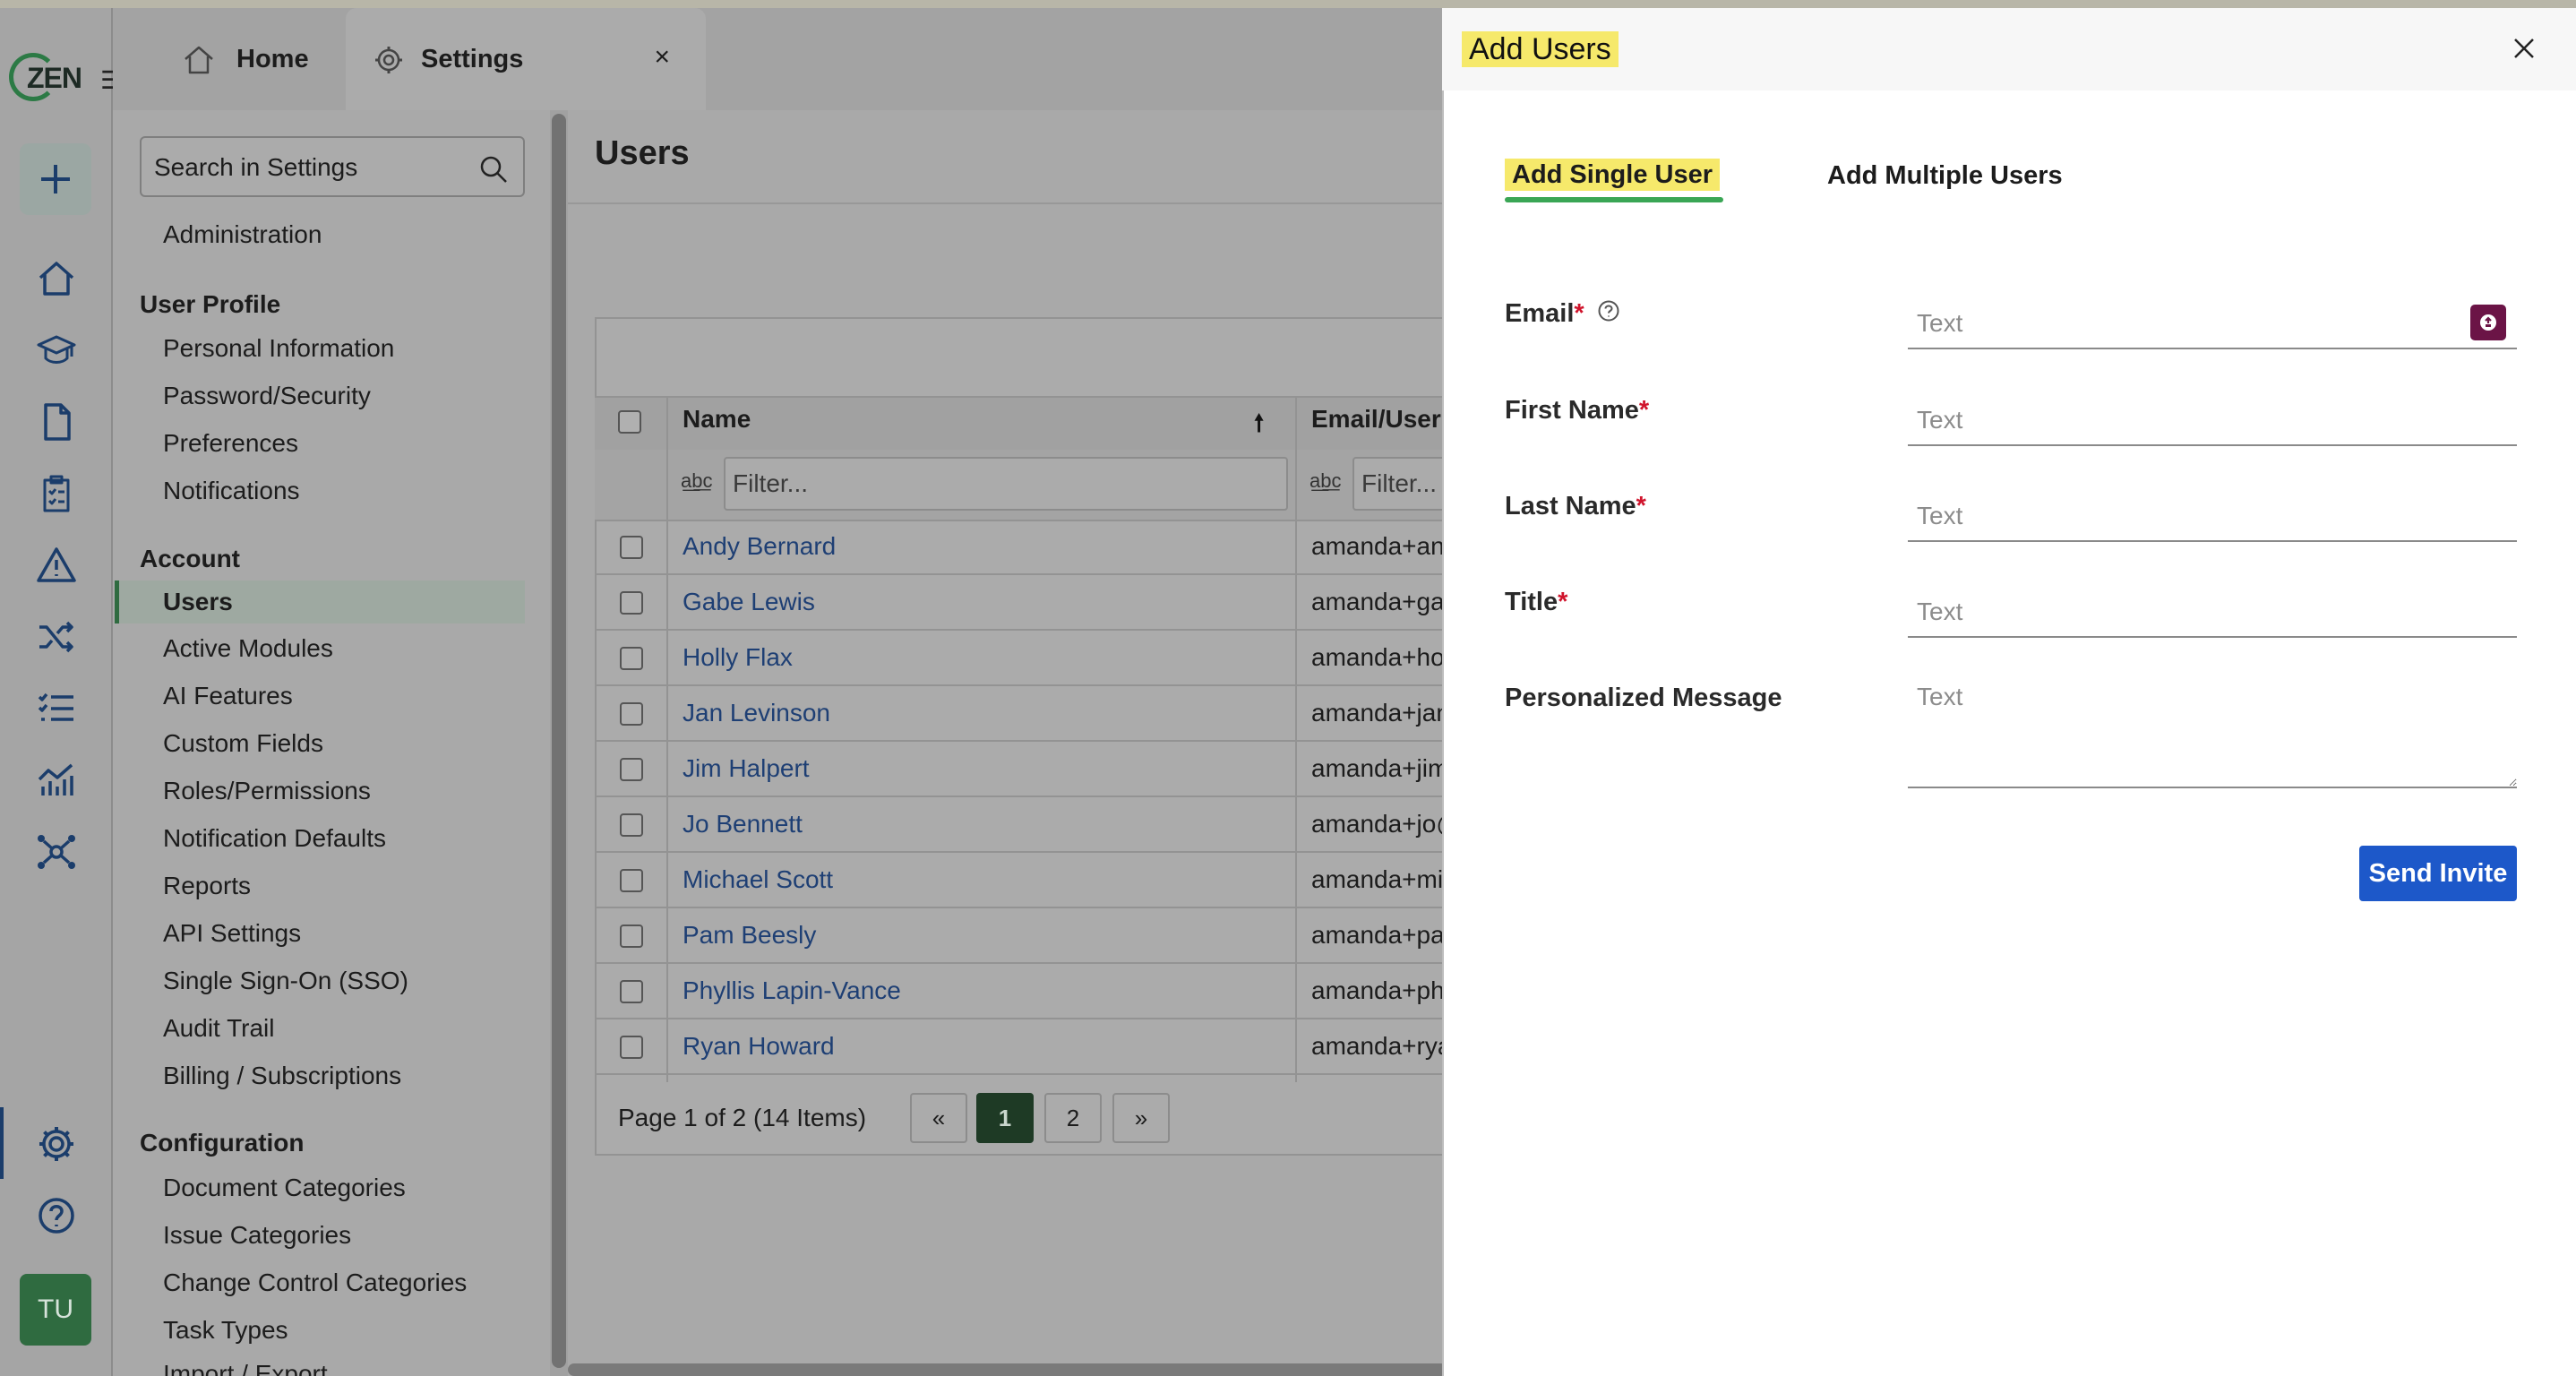  I want to click on pager-page-2: 2, so click(1073, 1118).